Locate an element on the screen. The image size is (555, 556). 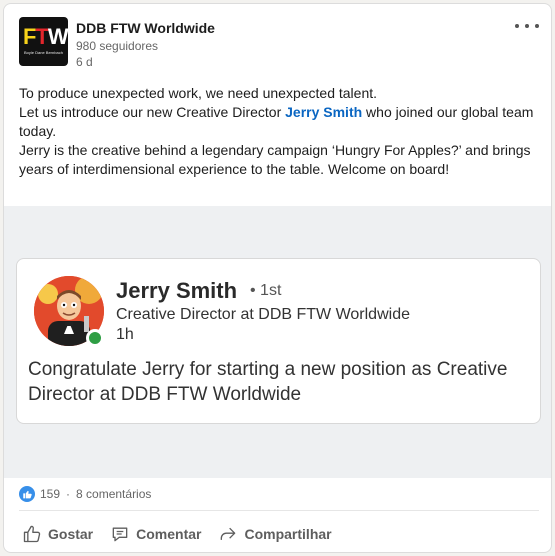
like-reaction-icon is located at coordinates (27, 494).